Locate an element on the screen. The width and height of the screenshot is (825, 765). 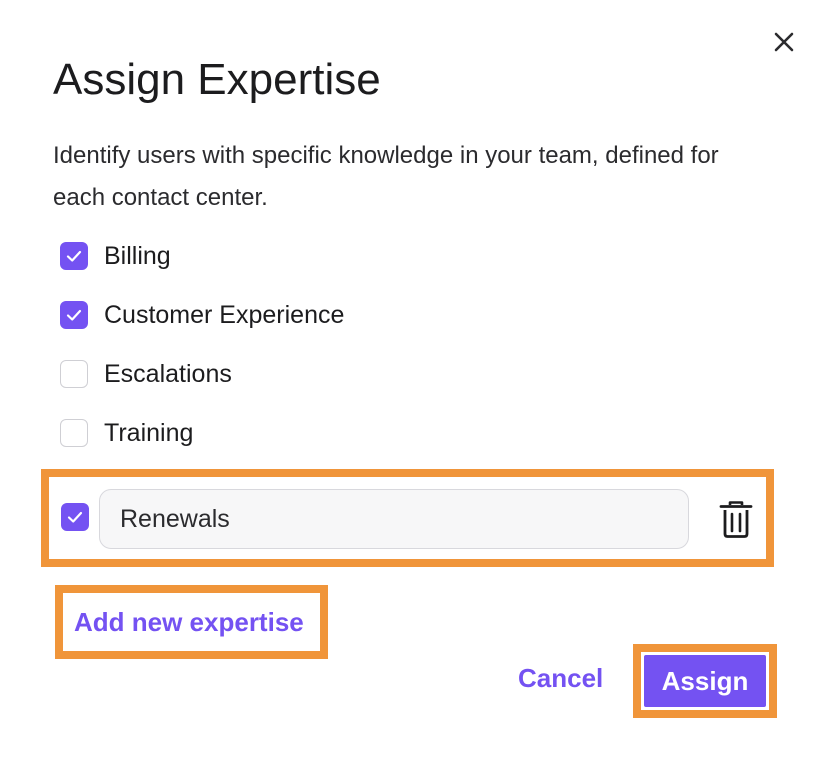
training-checkbox is located at coordinates (74, 433).